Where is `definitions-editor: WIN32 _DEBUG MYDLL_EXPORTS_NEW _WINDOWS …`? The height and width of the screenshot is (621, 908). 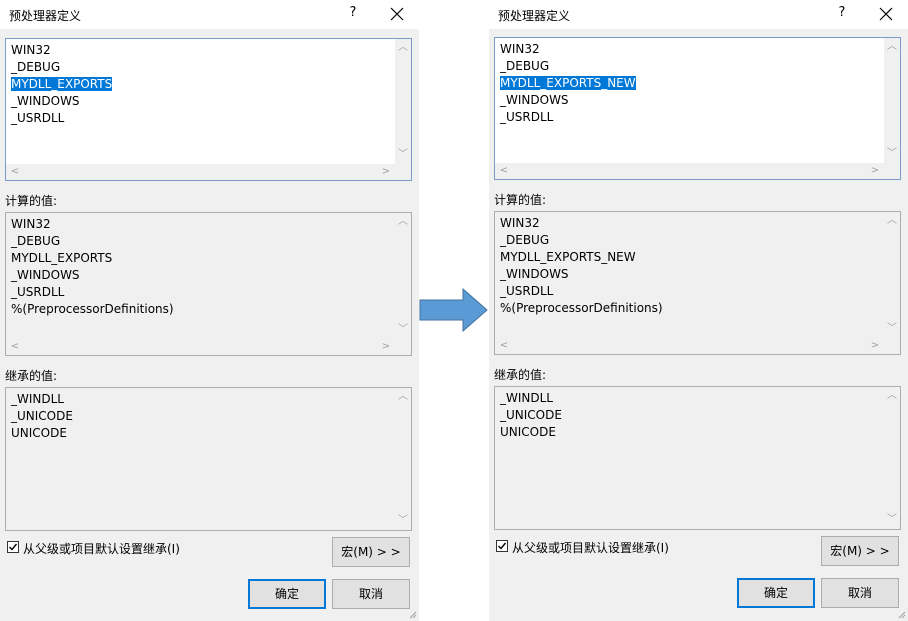
definitions-editor: WIN32 _DEBUG MYDLL_EXPORTS_NEW _WINDOWS … is located at coordinates (697, 108).